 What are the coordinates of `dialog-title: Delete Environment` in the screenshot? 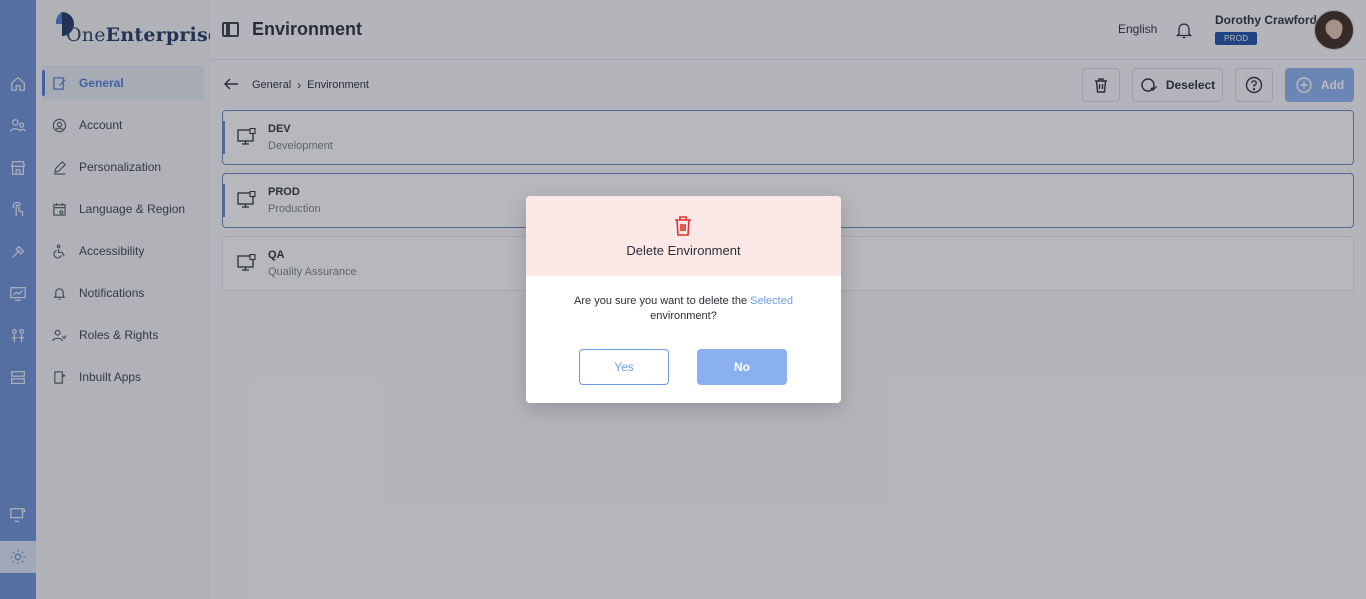 It's located at (683, 250).